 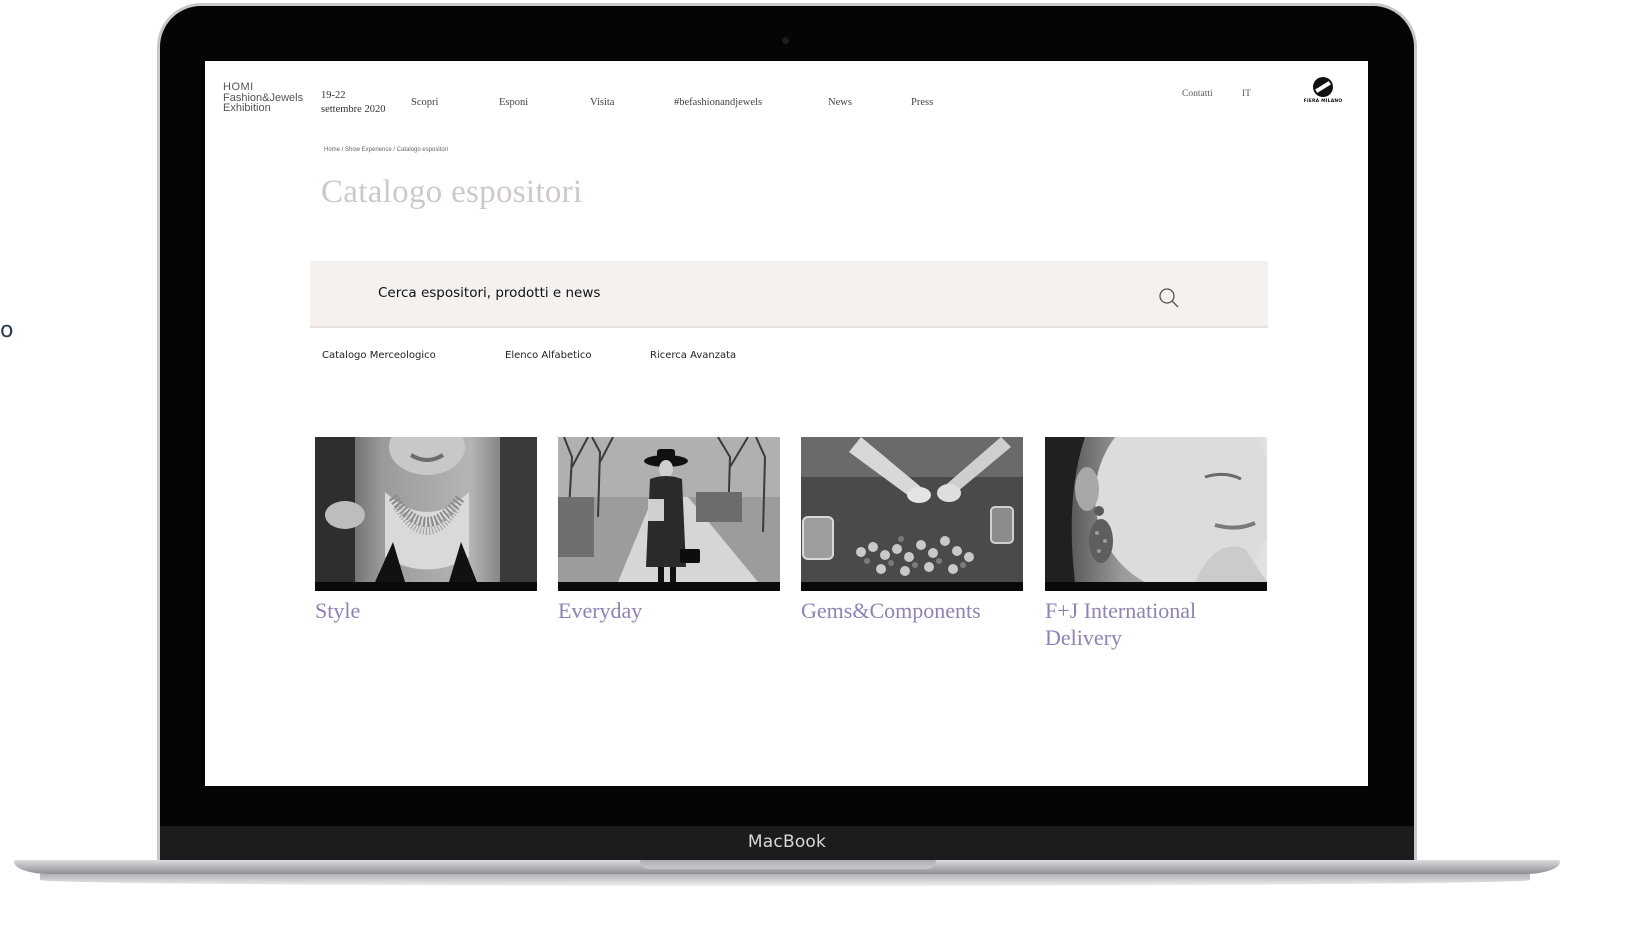 I want to click on nav-press: Press, so click(x=922, y=102).